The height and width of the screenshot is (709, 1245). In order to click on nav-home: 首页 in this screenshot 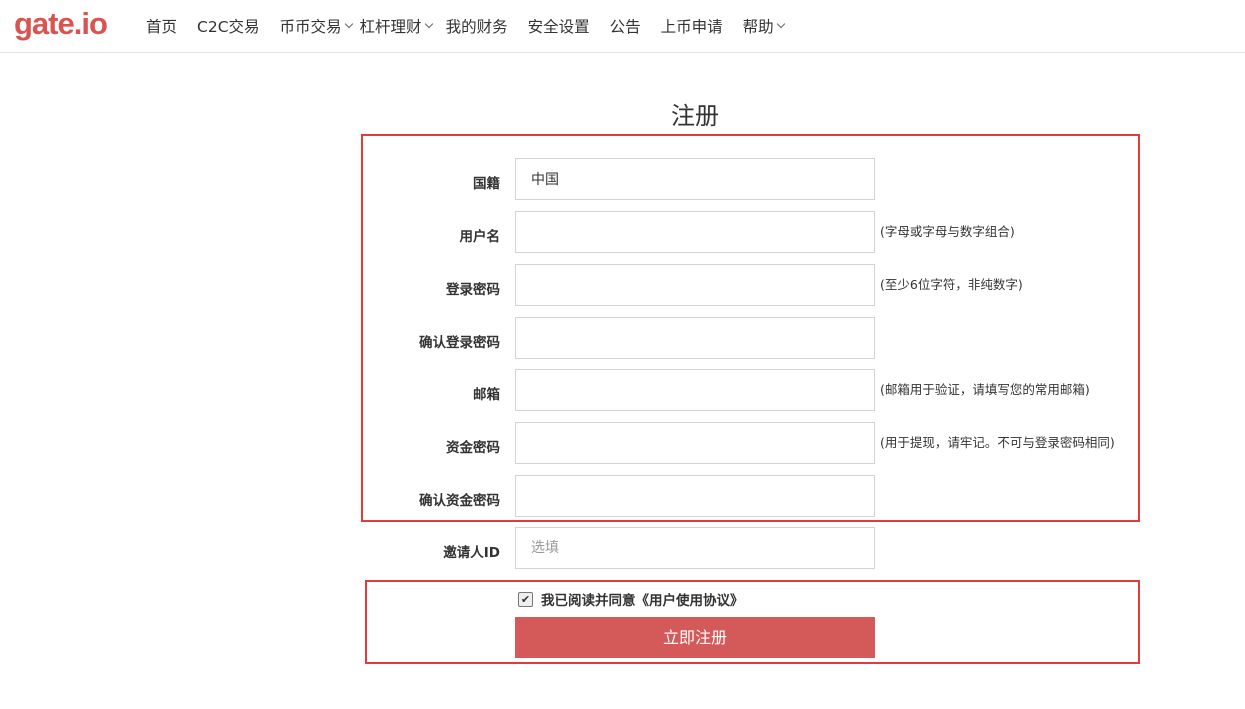, I will do `click(161, 26)`.